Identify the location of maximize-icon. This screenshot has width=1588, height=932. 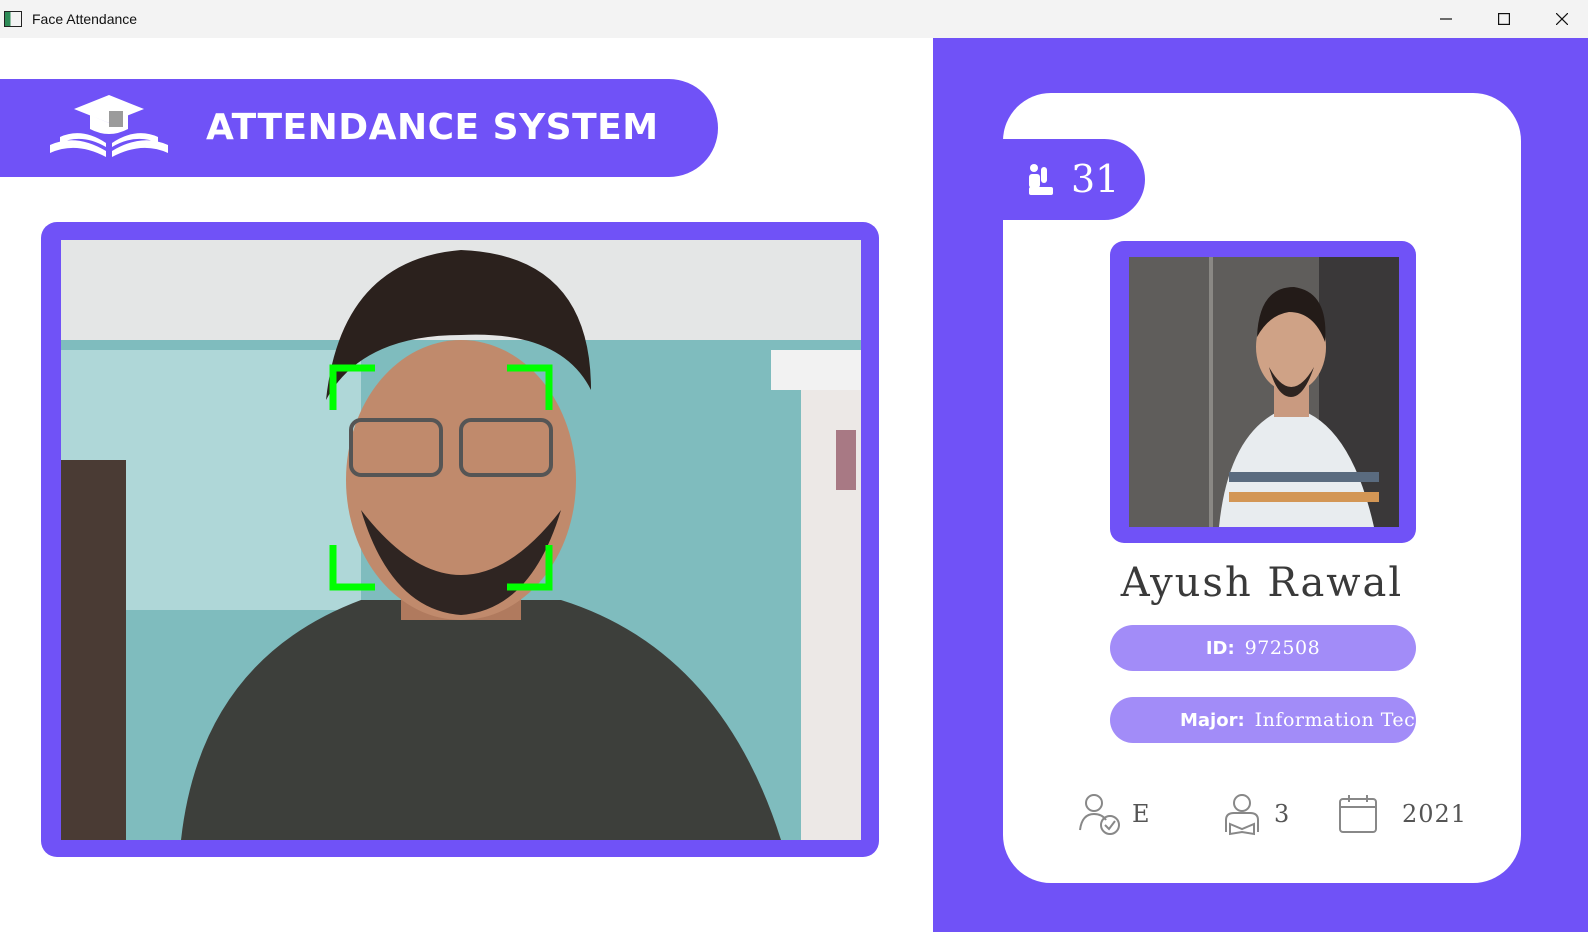
(1504, 19).